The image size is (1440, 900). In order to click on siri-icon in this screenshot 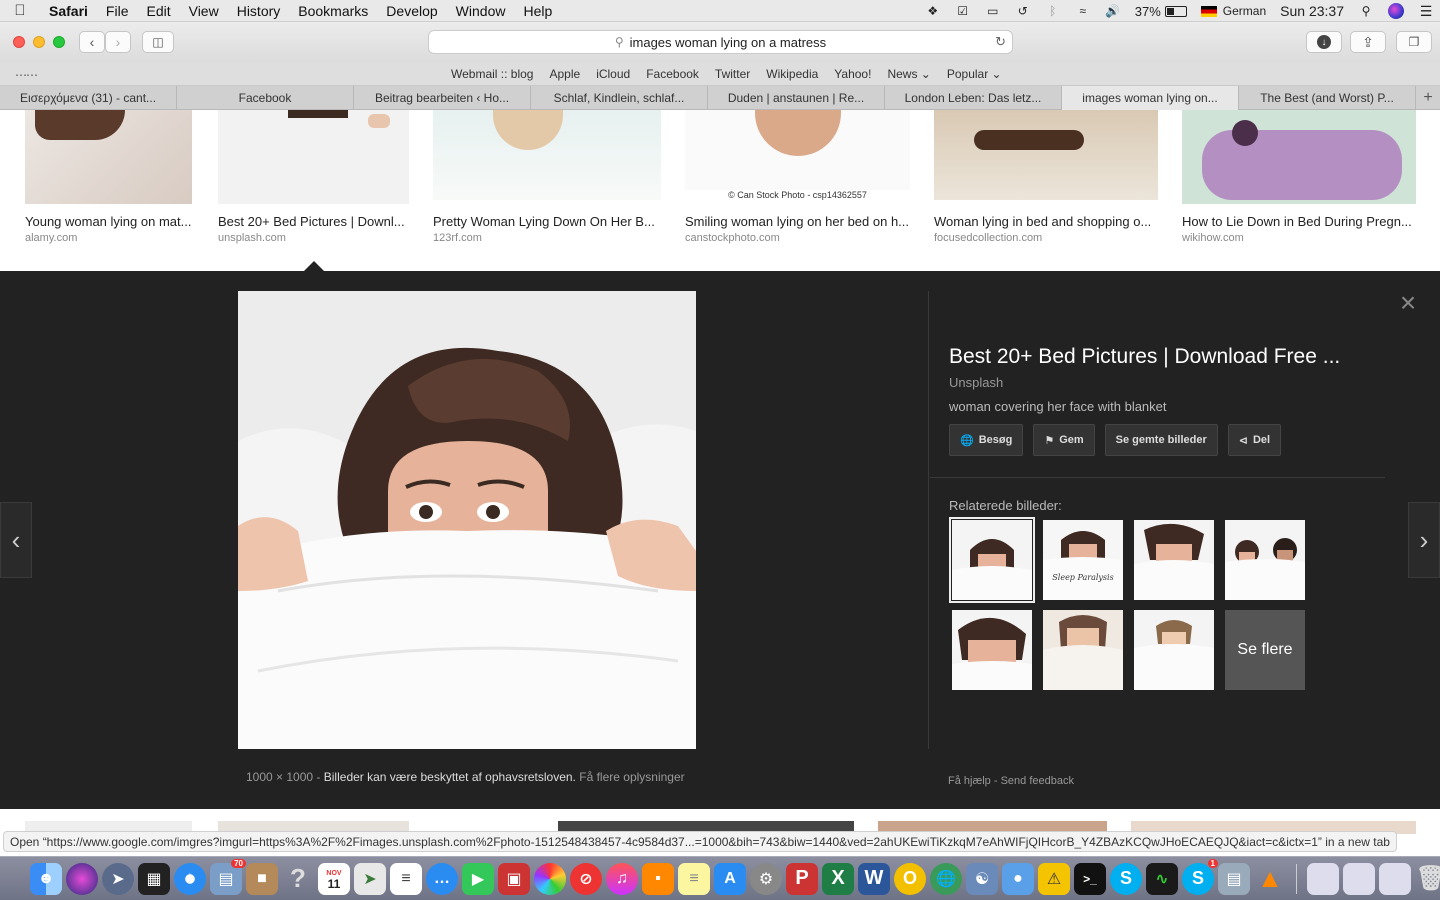, I will do `click(1396, 11)`.